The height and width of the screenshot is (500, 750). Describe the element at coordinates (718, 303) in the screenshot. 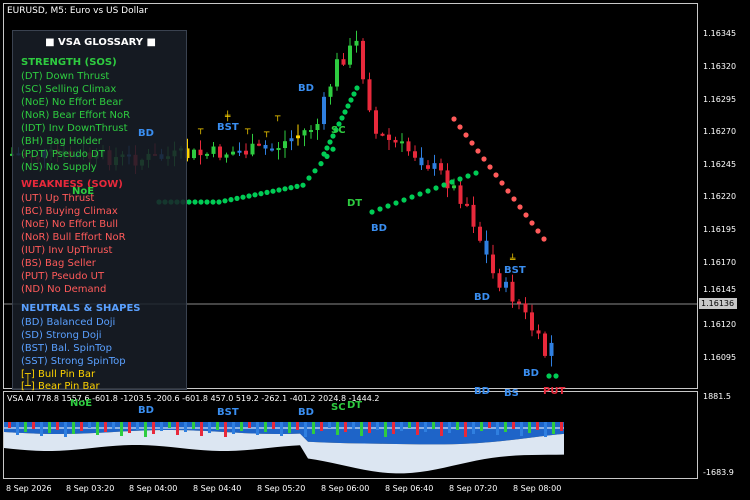

I see `current-price-label: 1.16136` at that location.